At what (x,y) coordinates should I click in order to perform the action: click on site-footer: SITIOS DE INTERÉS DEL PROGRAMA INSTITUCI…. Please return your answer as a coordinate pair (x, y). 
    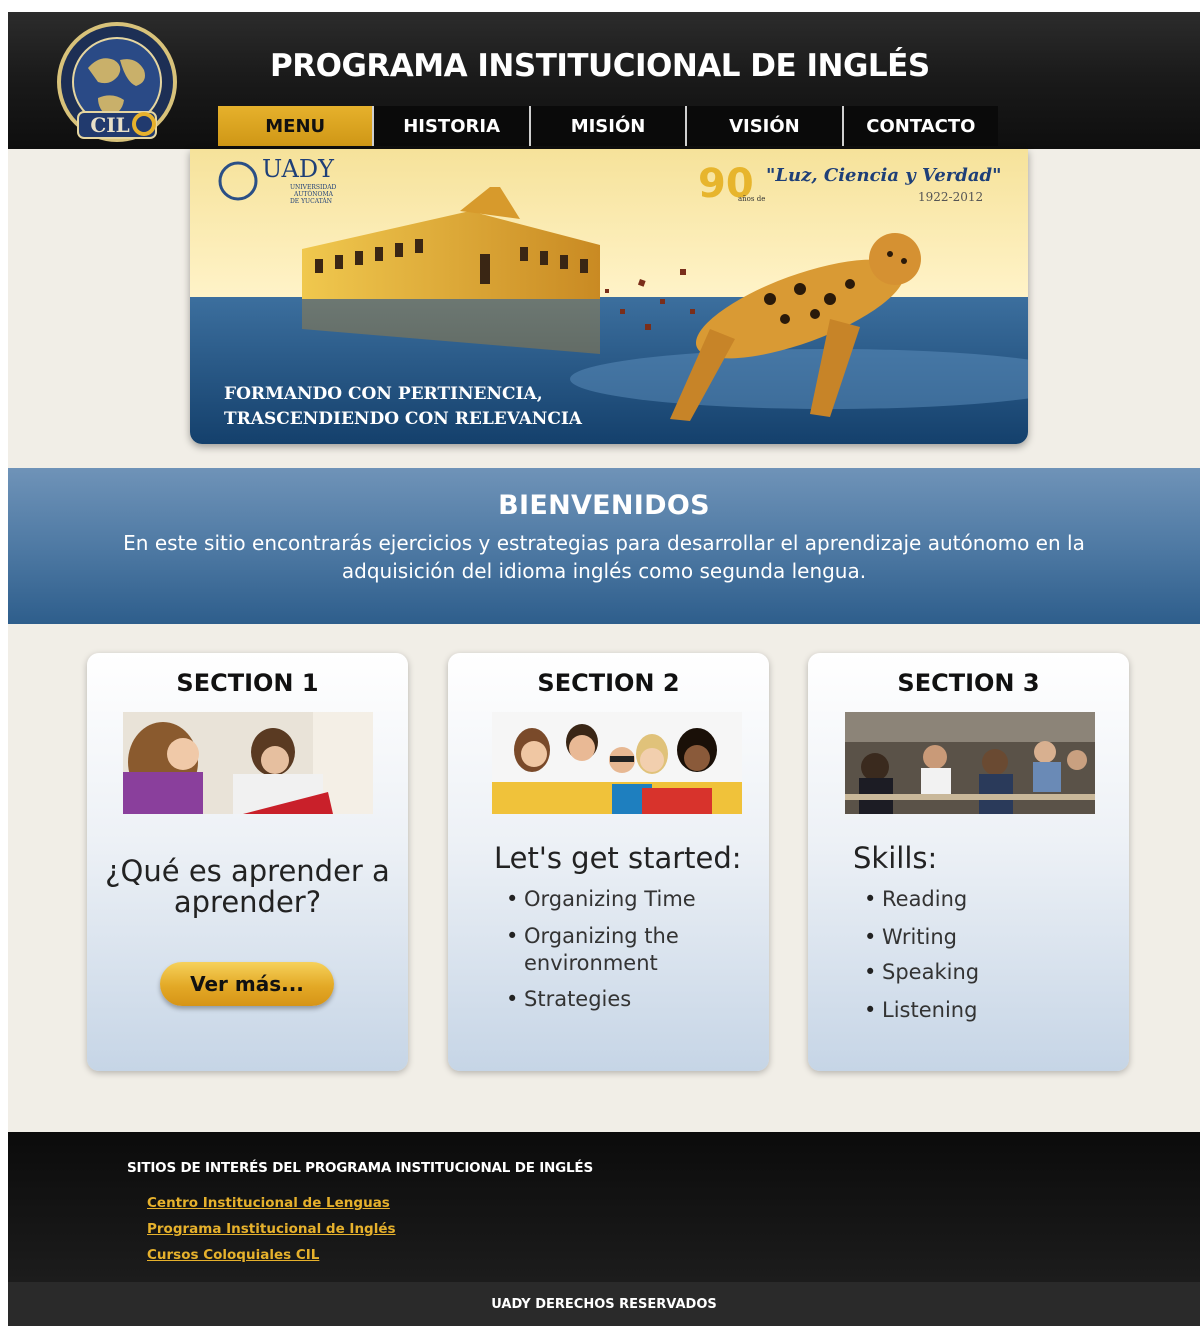
    Looking at the image, I should click on (604, 1207).